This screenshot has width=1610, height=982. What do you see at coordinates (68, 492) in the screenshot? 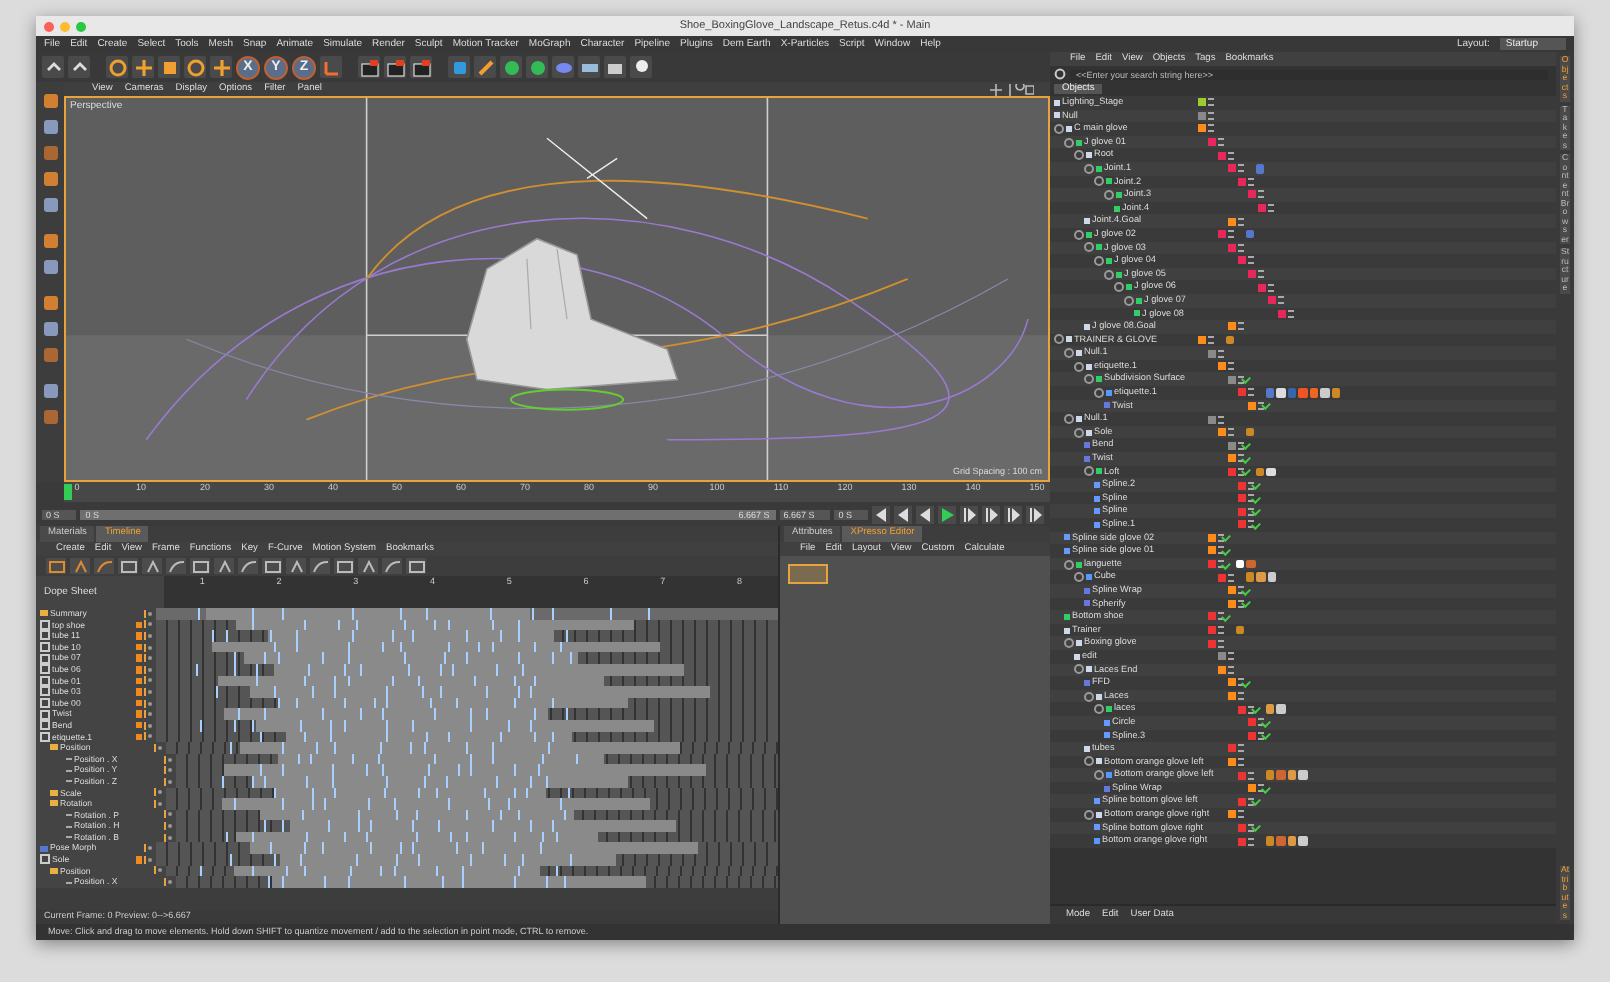
I see `playhead-handle` at bounding box center [68, 492].